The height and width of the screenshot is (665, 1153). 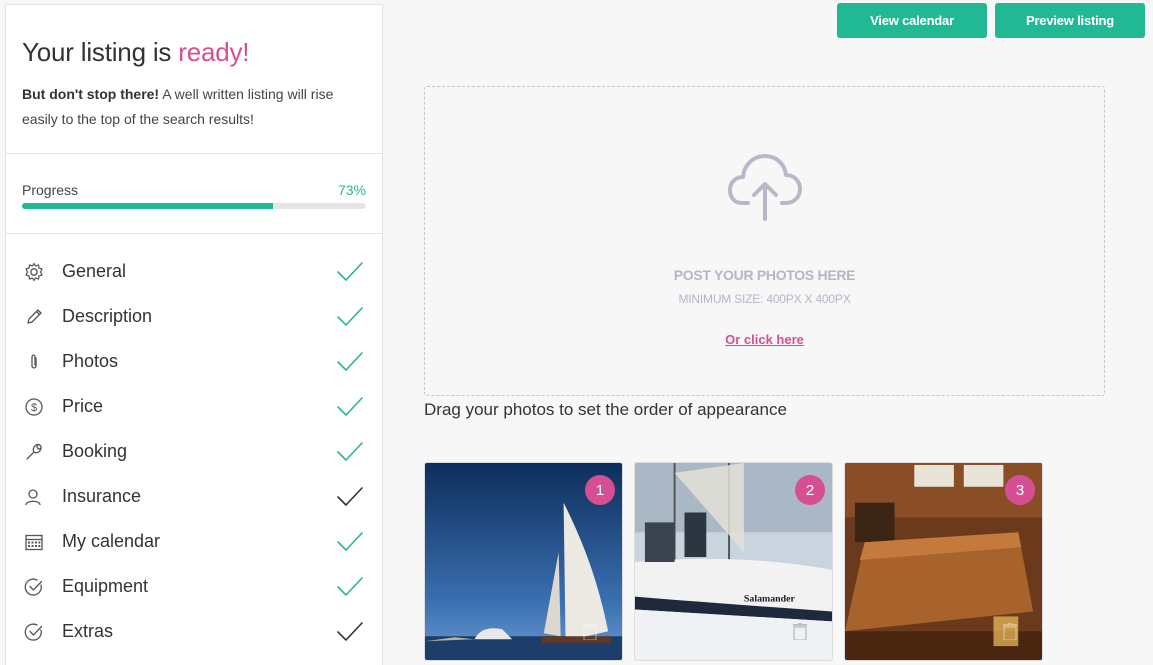 I want to click on step-item: My calendar, so click(x=194, y=541).